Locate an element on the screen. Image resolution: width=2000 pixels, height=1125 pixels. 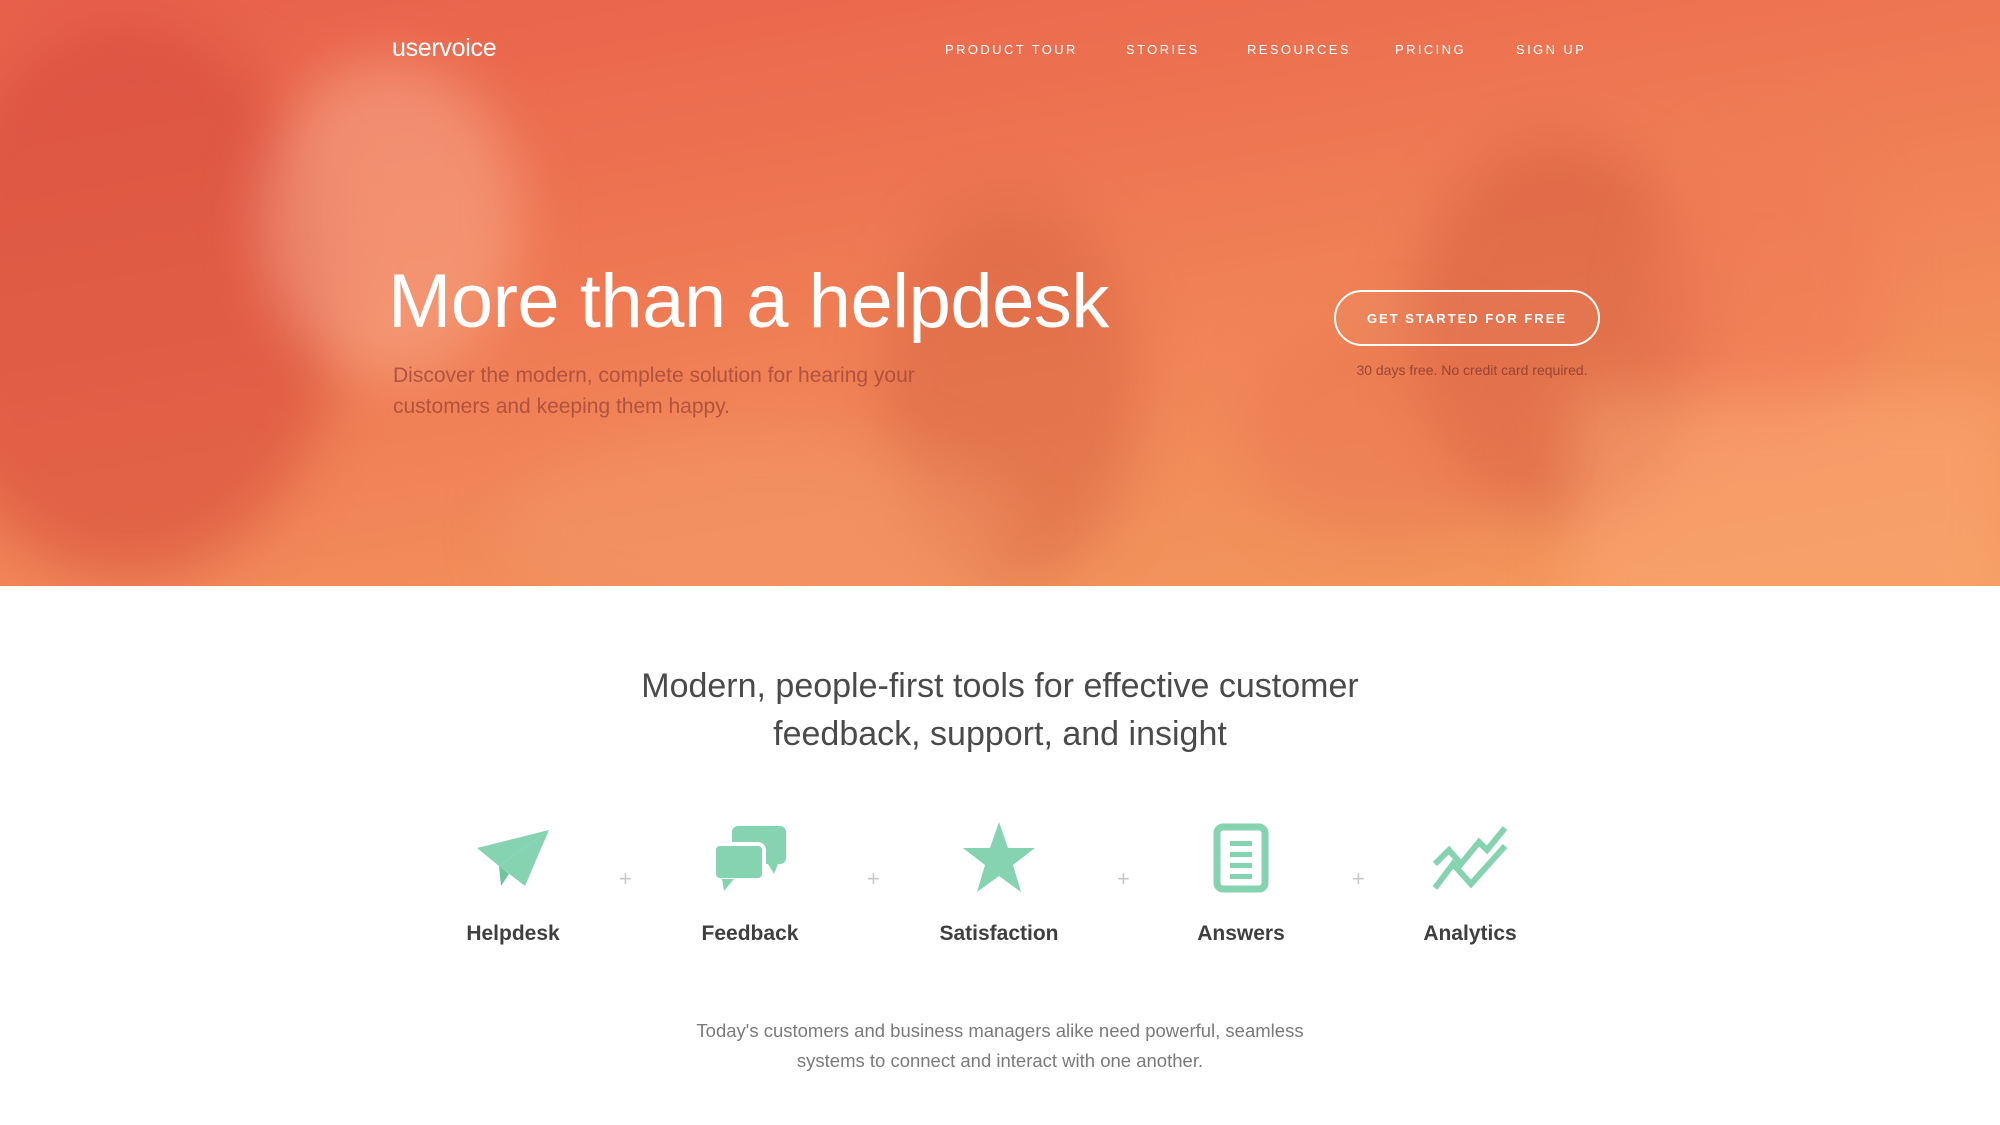
document-icon is located at coordinates (1241, 858).